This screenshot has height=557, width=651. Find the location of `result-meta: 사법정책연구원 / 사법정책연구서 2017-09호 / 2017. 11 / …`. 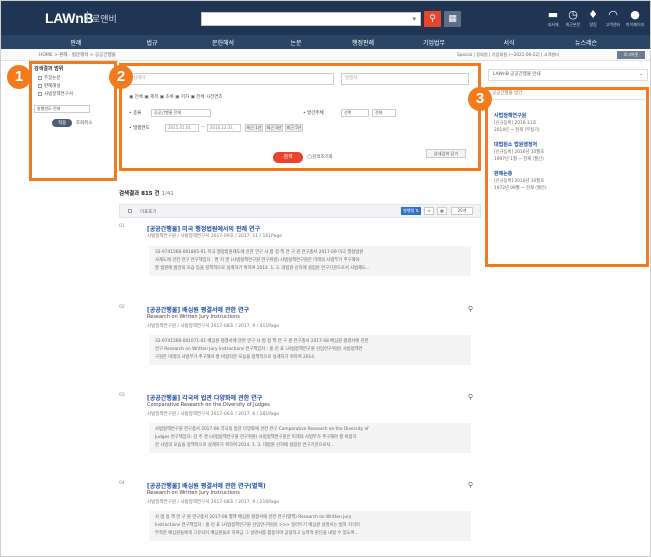

result-meta: 사법정책연구원 / 사법정책연구서 2017-09호 / 2017. 11 / … is located at coordinates (214, 236).